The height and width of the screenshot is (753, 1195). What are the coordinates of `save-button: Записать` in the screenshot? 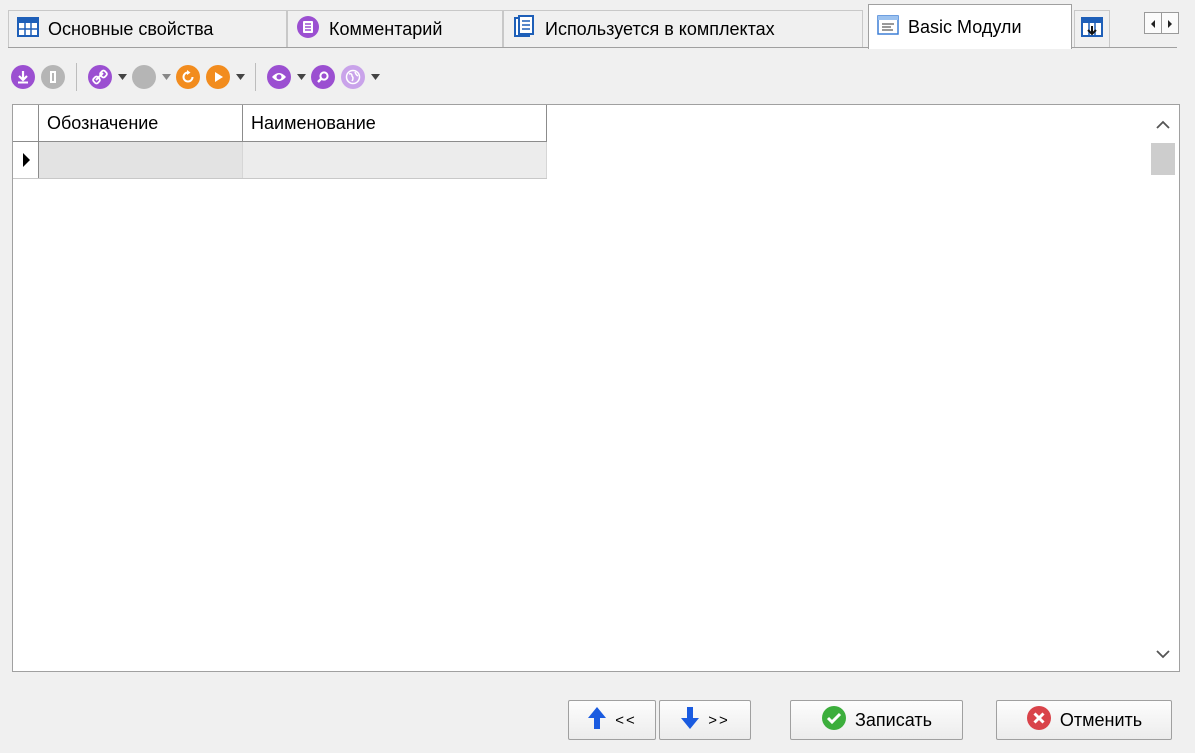 It's located at (876, 720).